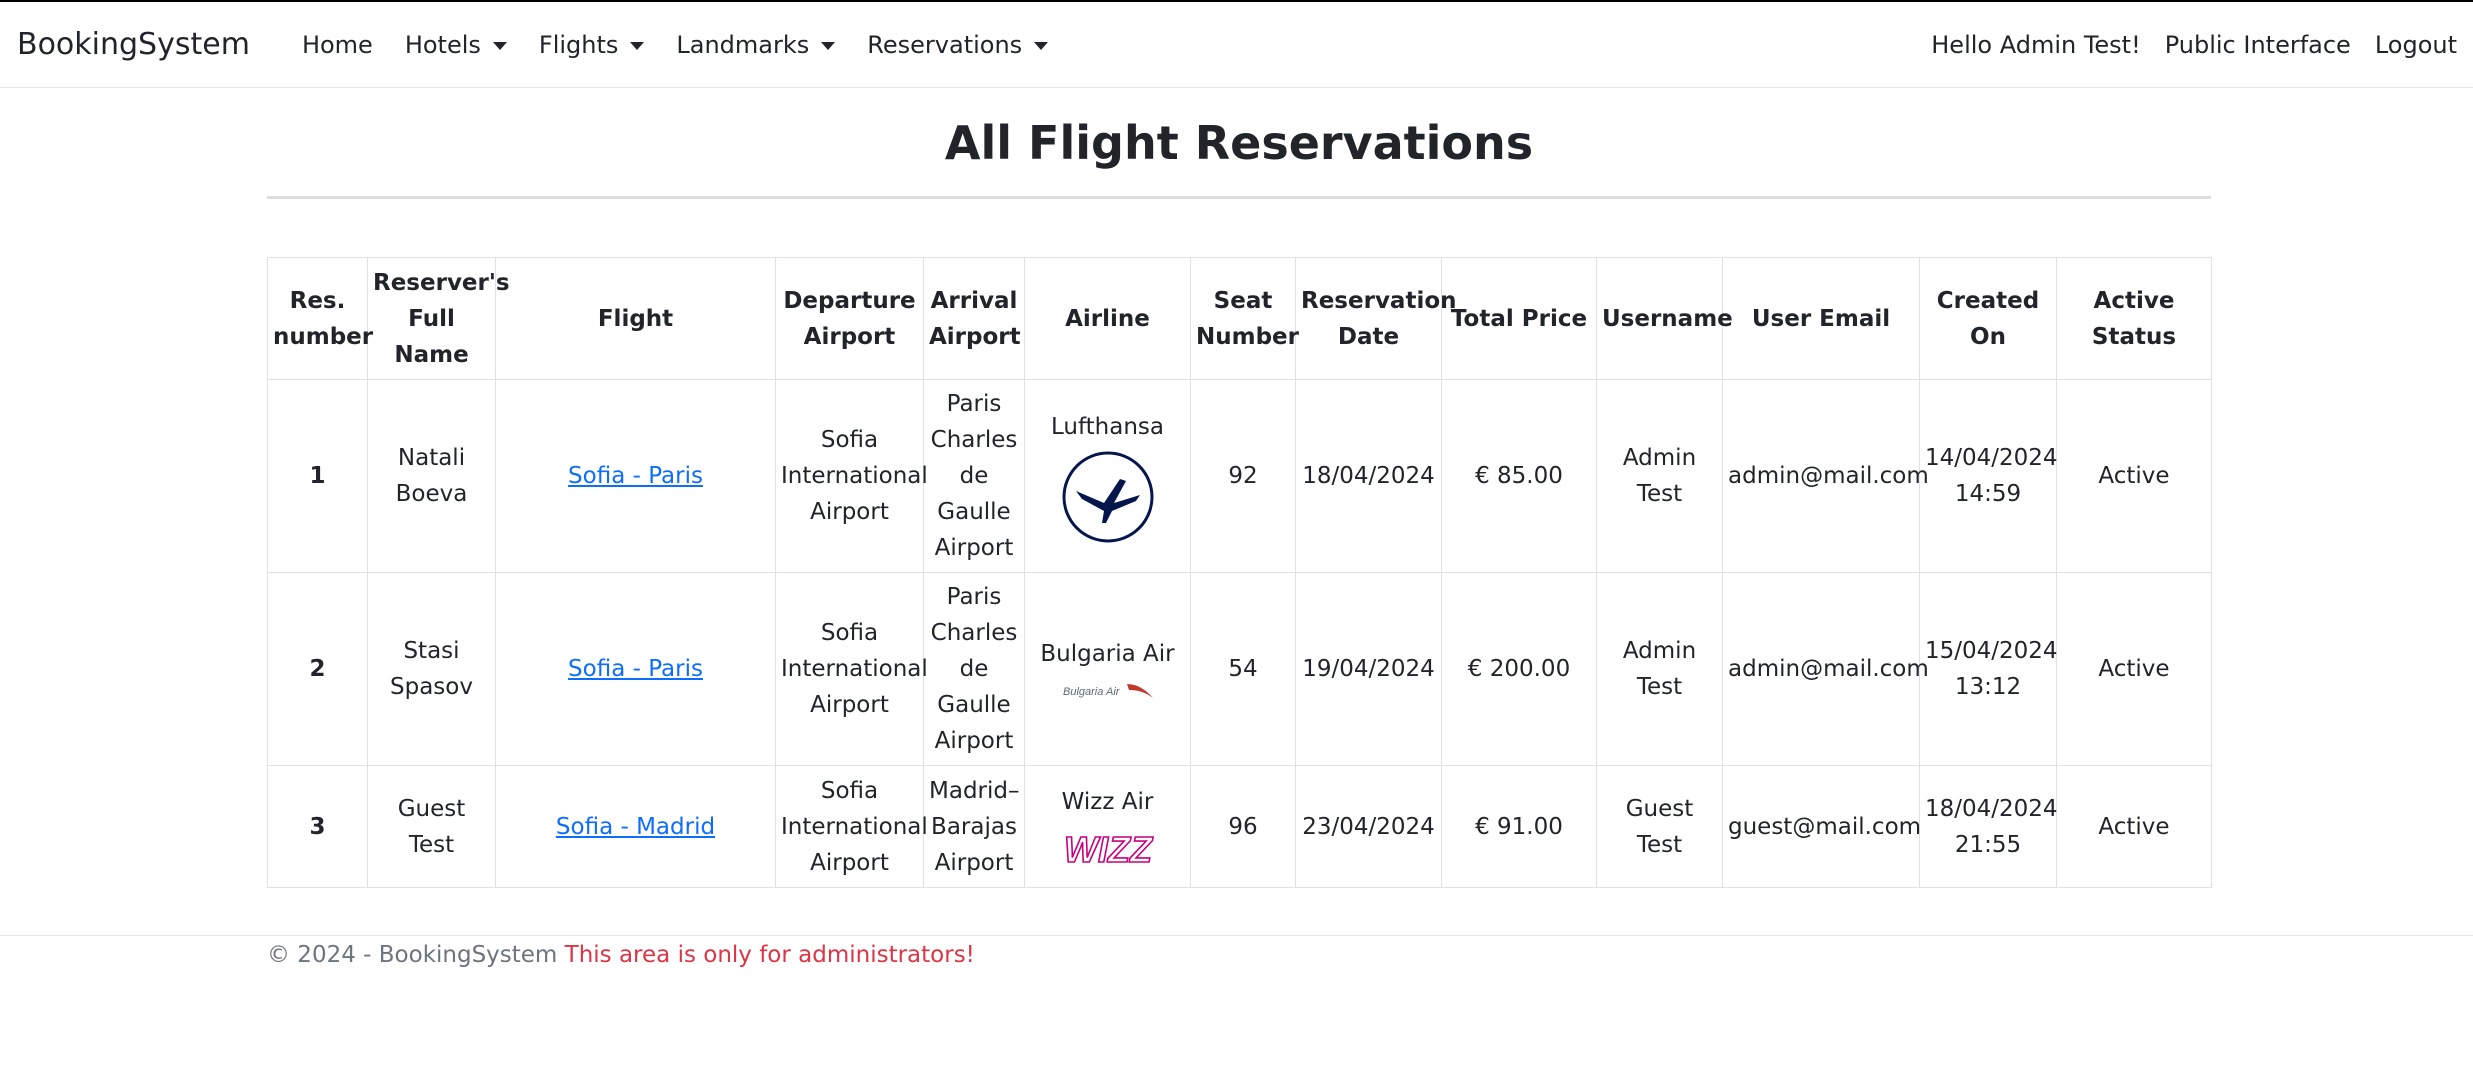 The width and height of the screenshot is (2473, 1082). What do you see at coordinates (431, 476) in the screenshot?
I see `full-name-cell: Natali Boeva` at bounding box center [431, 476].